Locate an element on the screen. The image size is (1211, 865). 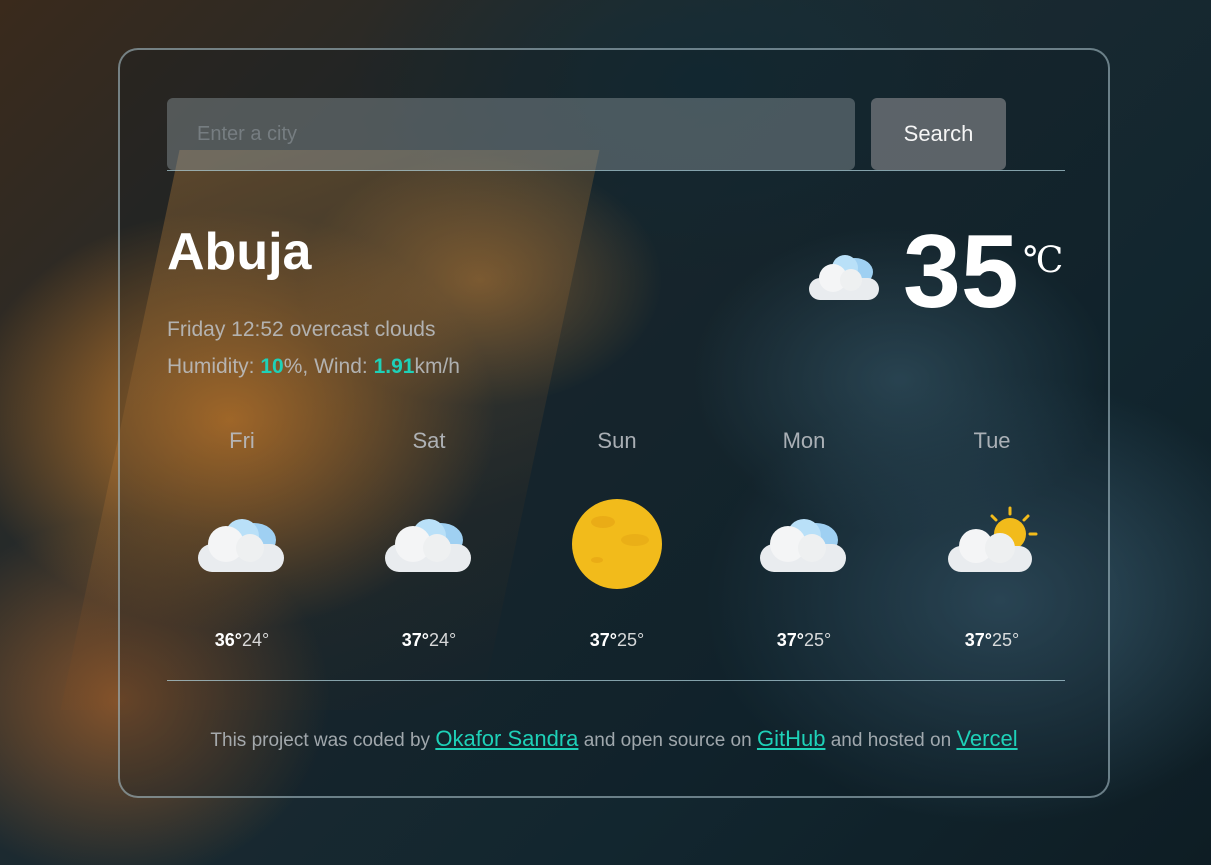
forecast-day: Mon 37°25° is located at coordinates (804, 539).